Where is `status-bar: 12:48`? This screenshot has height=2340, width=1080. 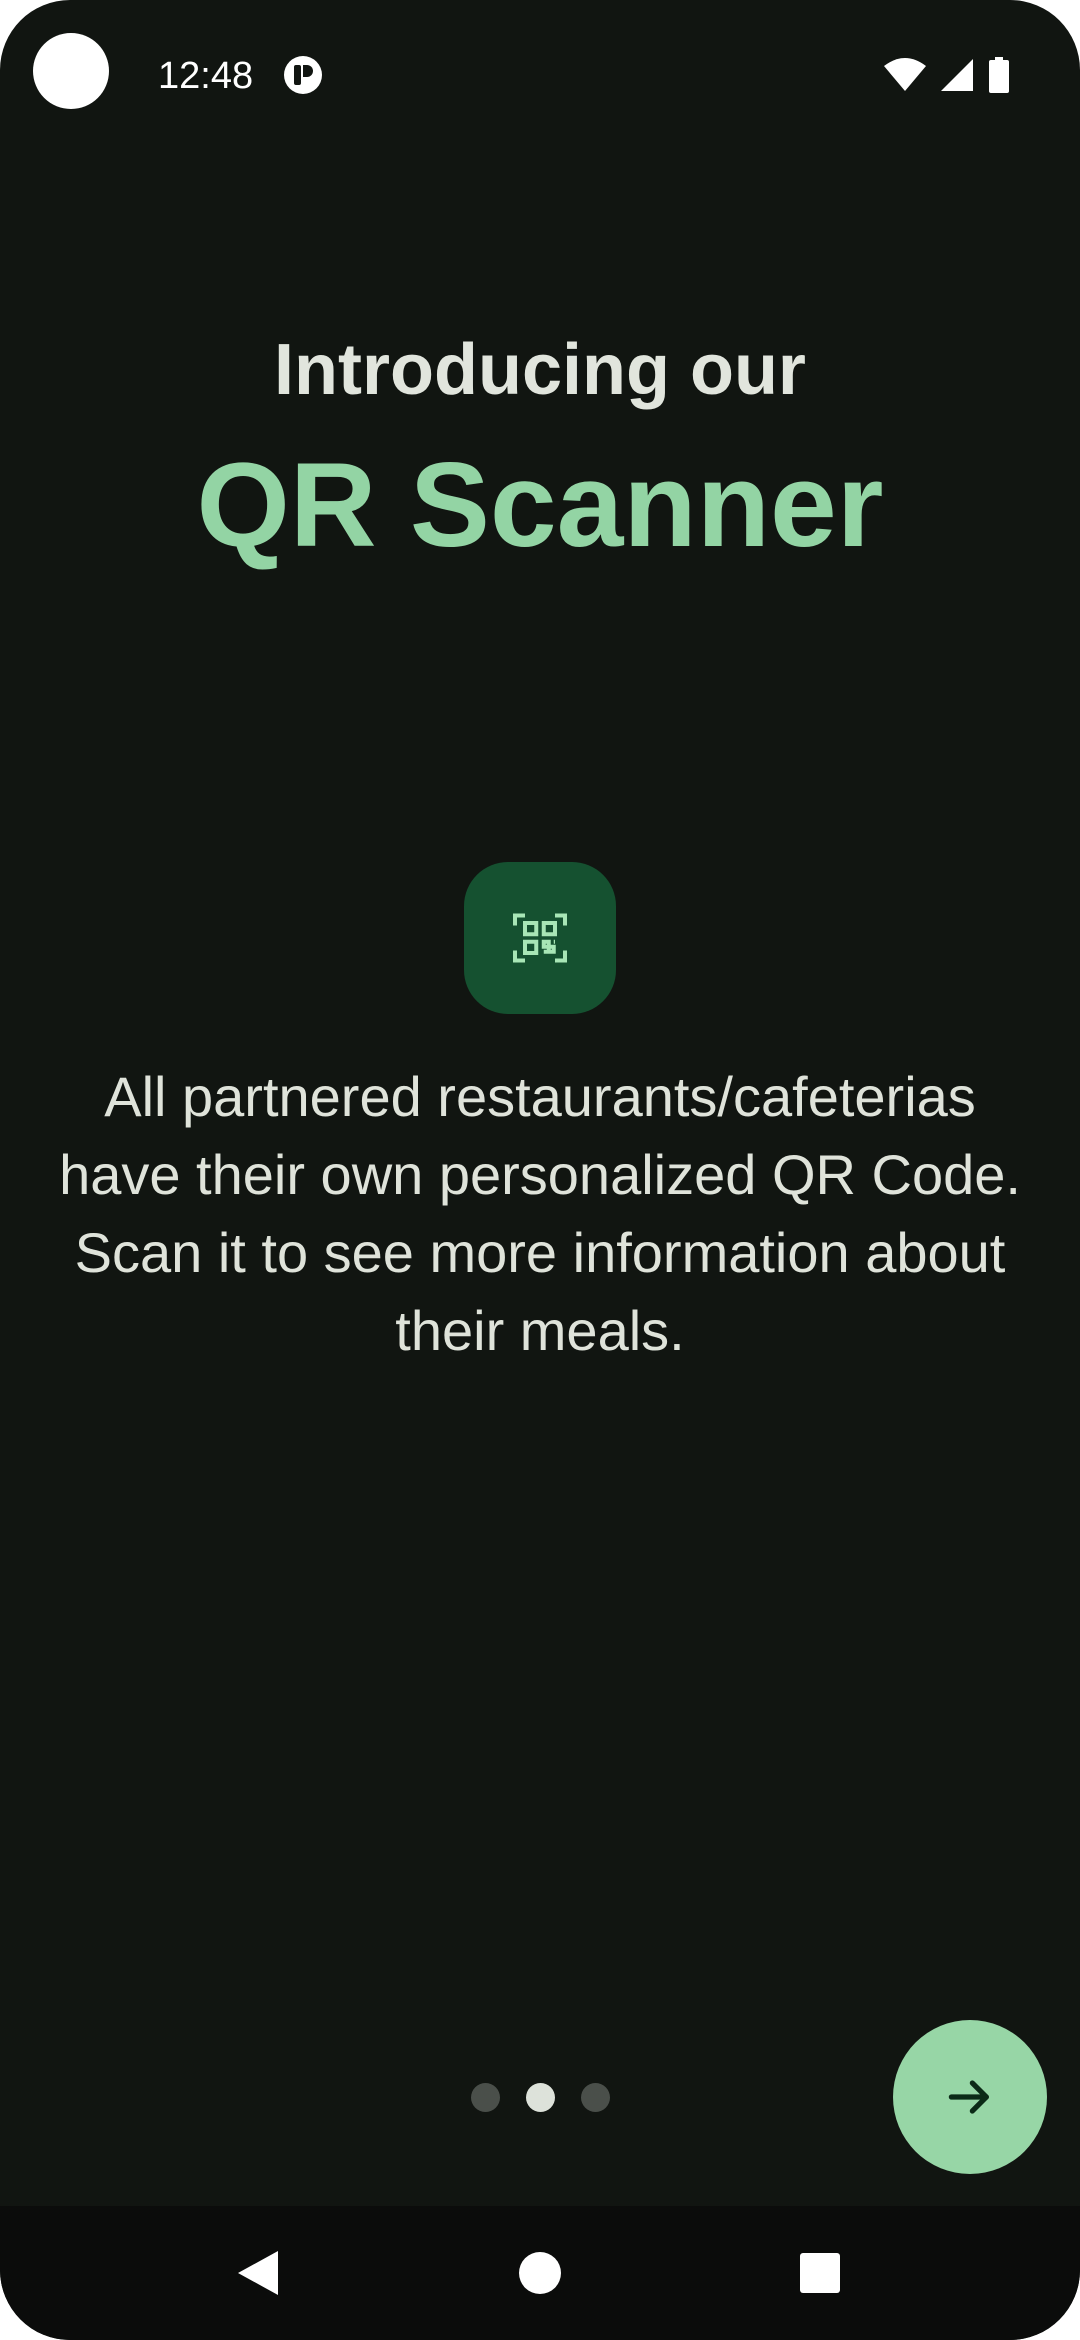
status-bar: 12:48 is located at coordinates (540, 75).